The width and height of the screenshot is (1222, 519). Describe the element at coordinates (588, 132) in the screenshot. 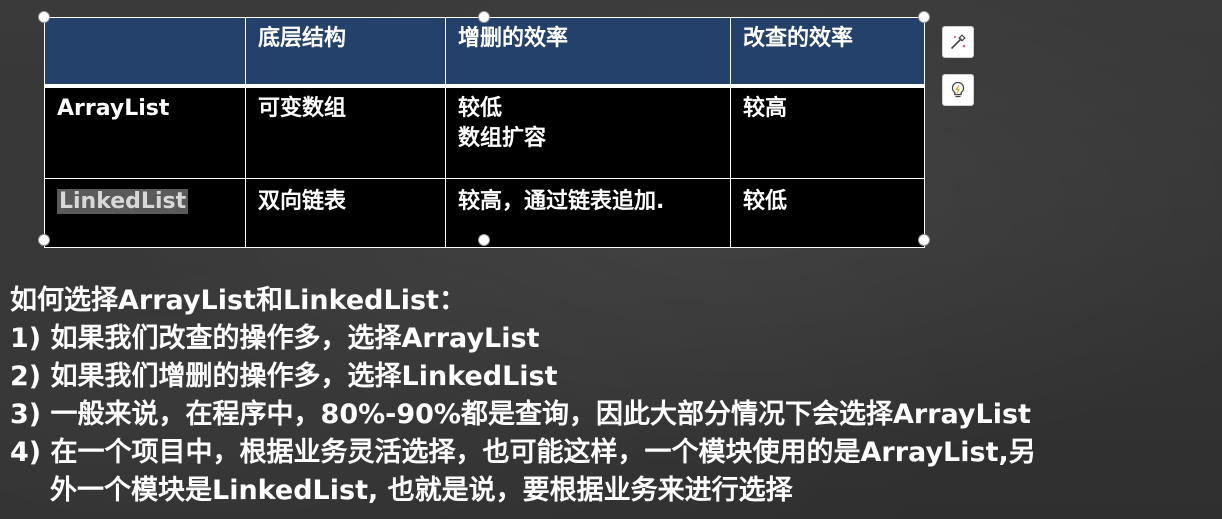

I see `cell-arraylist-add-delete: 较低 数组扩容` at that location.